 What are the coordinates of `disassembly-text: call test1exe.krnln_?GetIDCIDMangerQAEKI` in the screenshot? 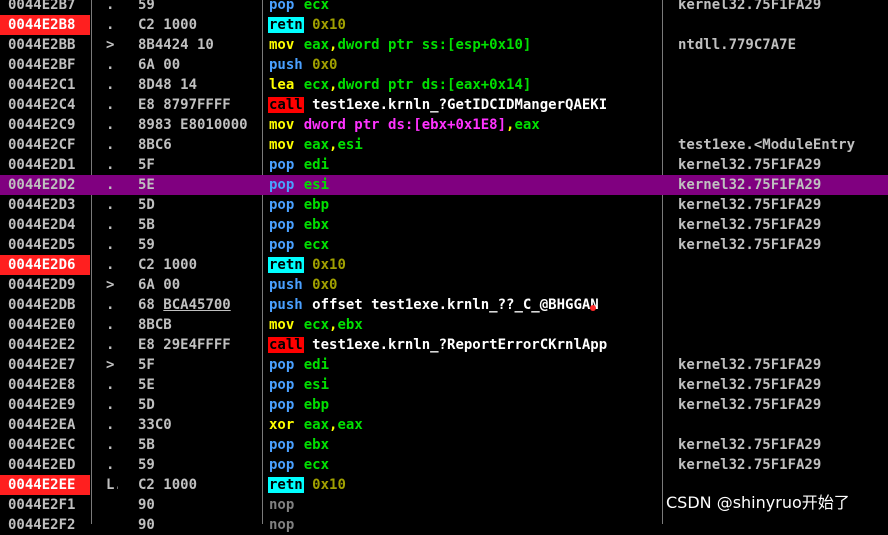 It's located at (464, 105).